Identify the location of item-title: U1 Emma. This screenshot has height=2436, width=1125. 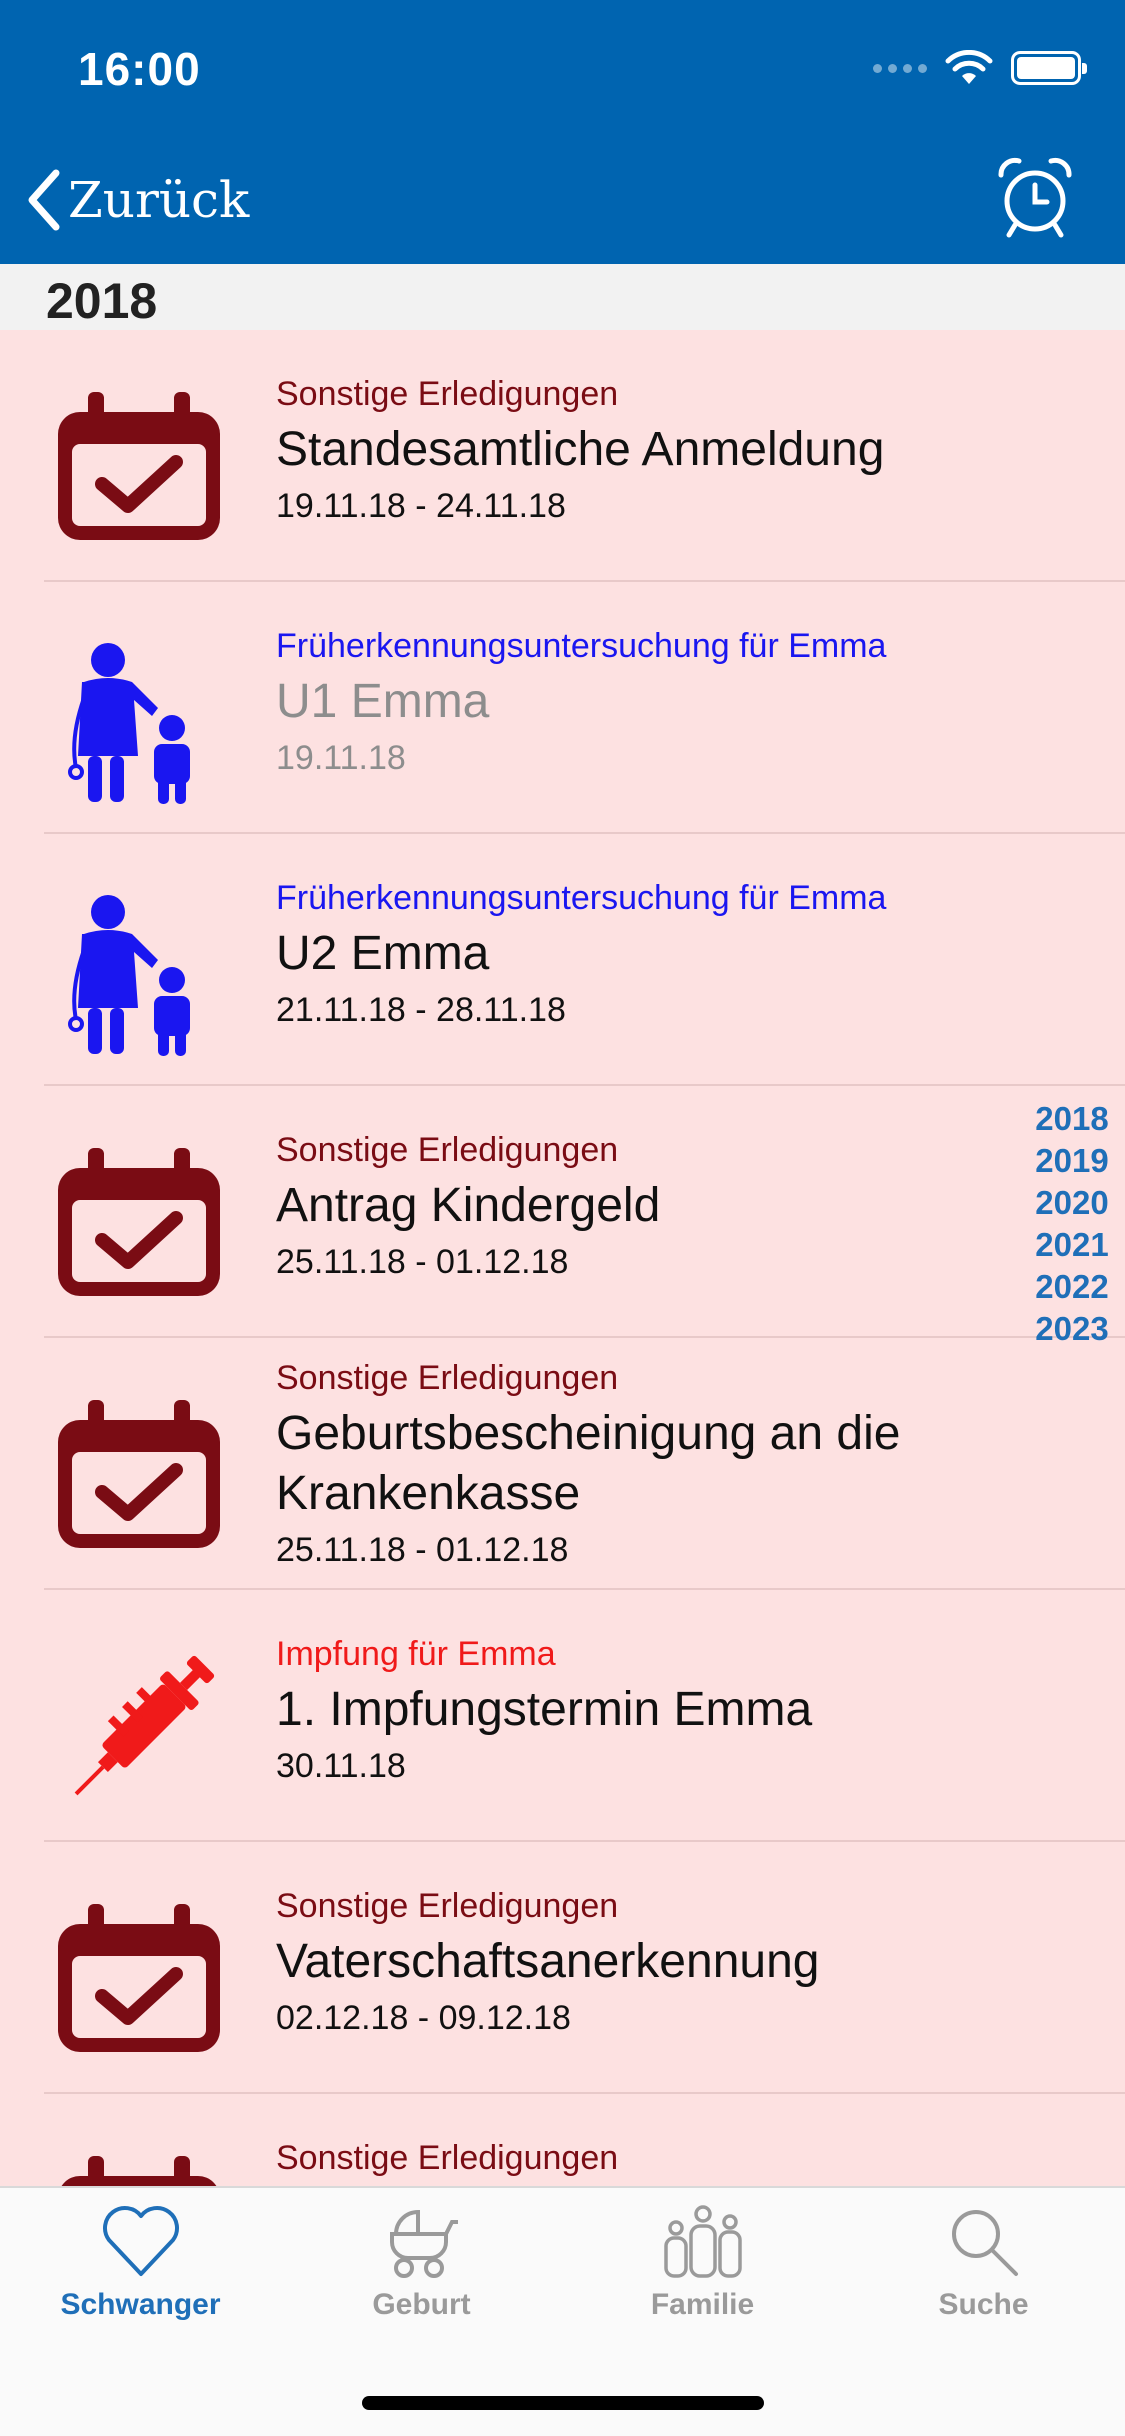
(383, 701).